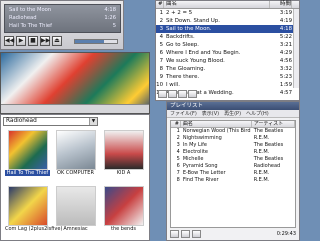  Describe the element at coordinates (227, 29) in the screenshot. I see `playlist-row: 3 Sail to the Moon. 4:18` at that location.